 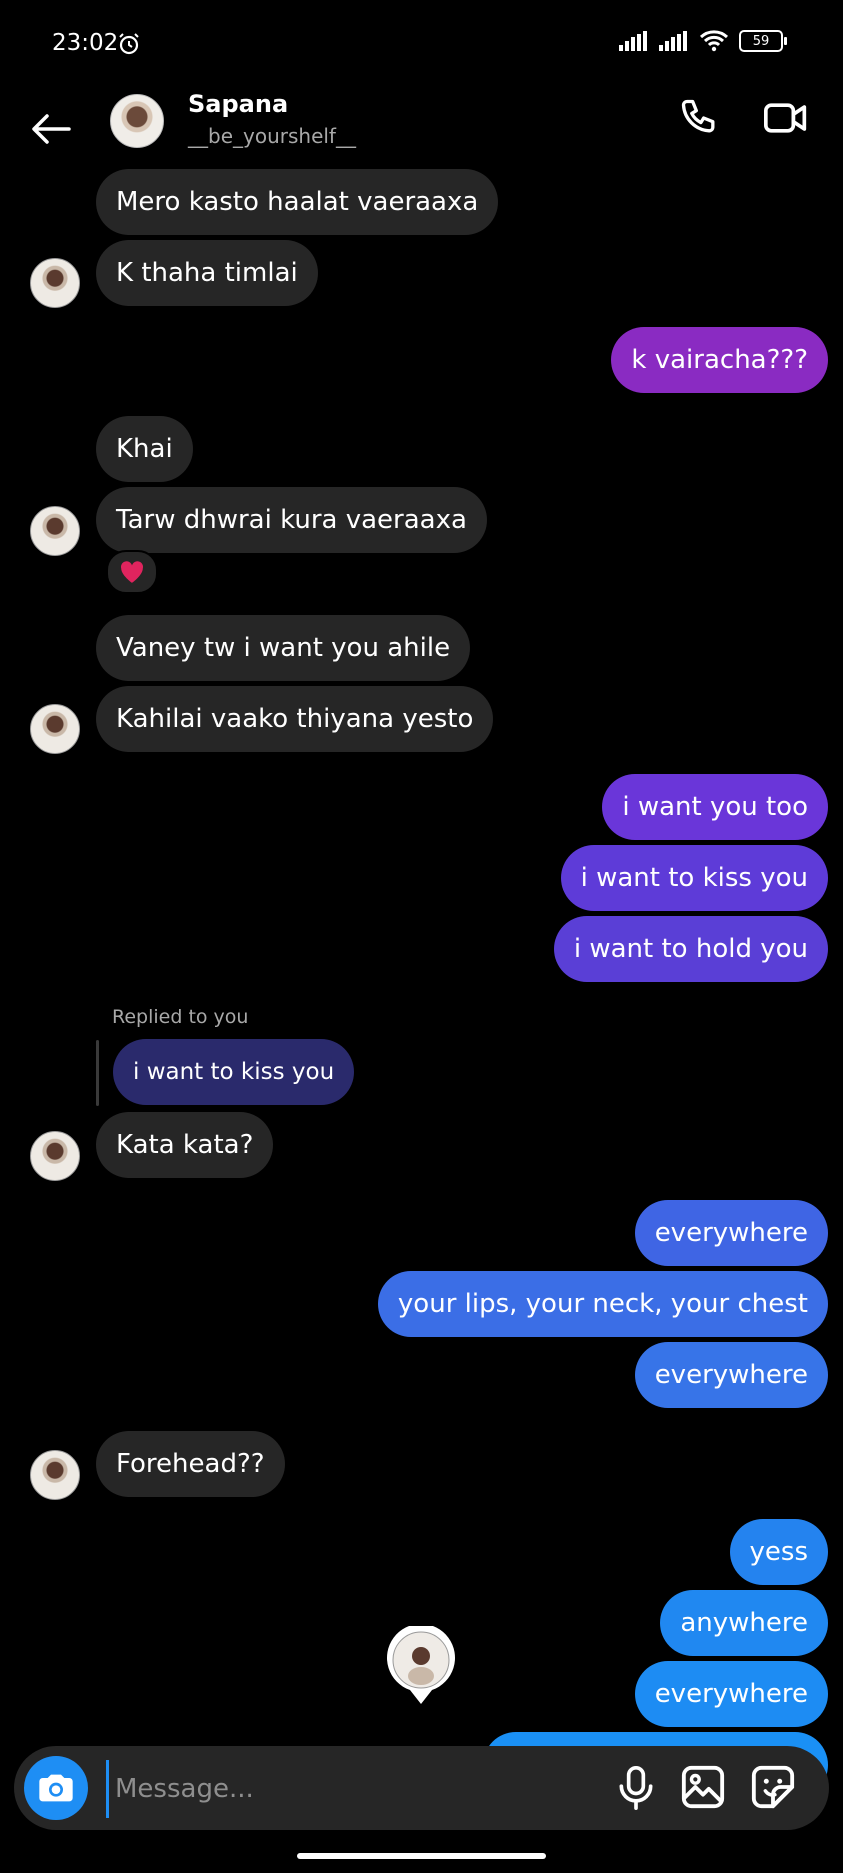 I want to click on video-camera-icon, so click(x=785, y=118).